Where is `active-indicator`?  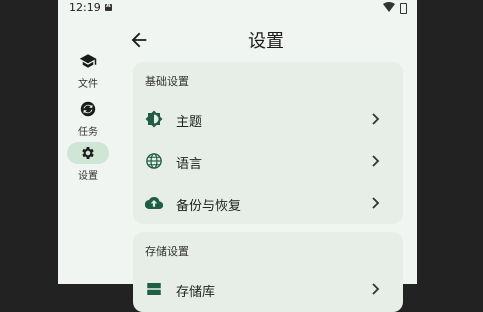
active-indicator is located at coordinates (88, 153).